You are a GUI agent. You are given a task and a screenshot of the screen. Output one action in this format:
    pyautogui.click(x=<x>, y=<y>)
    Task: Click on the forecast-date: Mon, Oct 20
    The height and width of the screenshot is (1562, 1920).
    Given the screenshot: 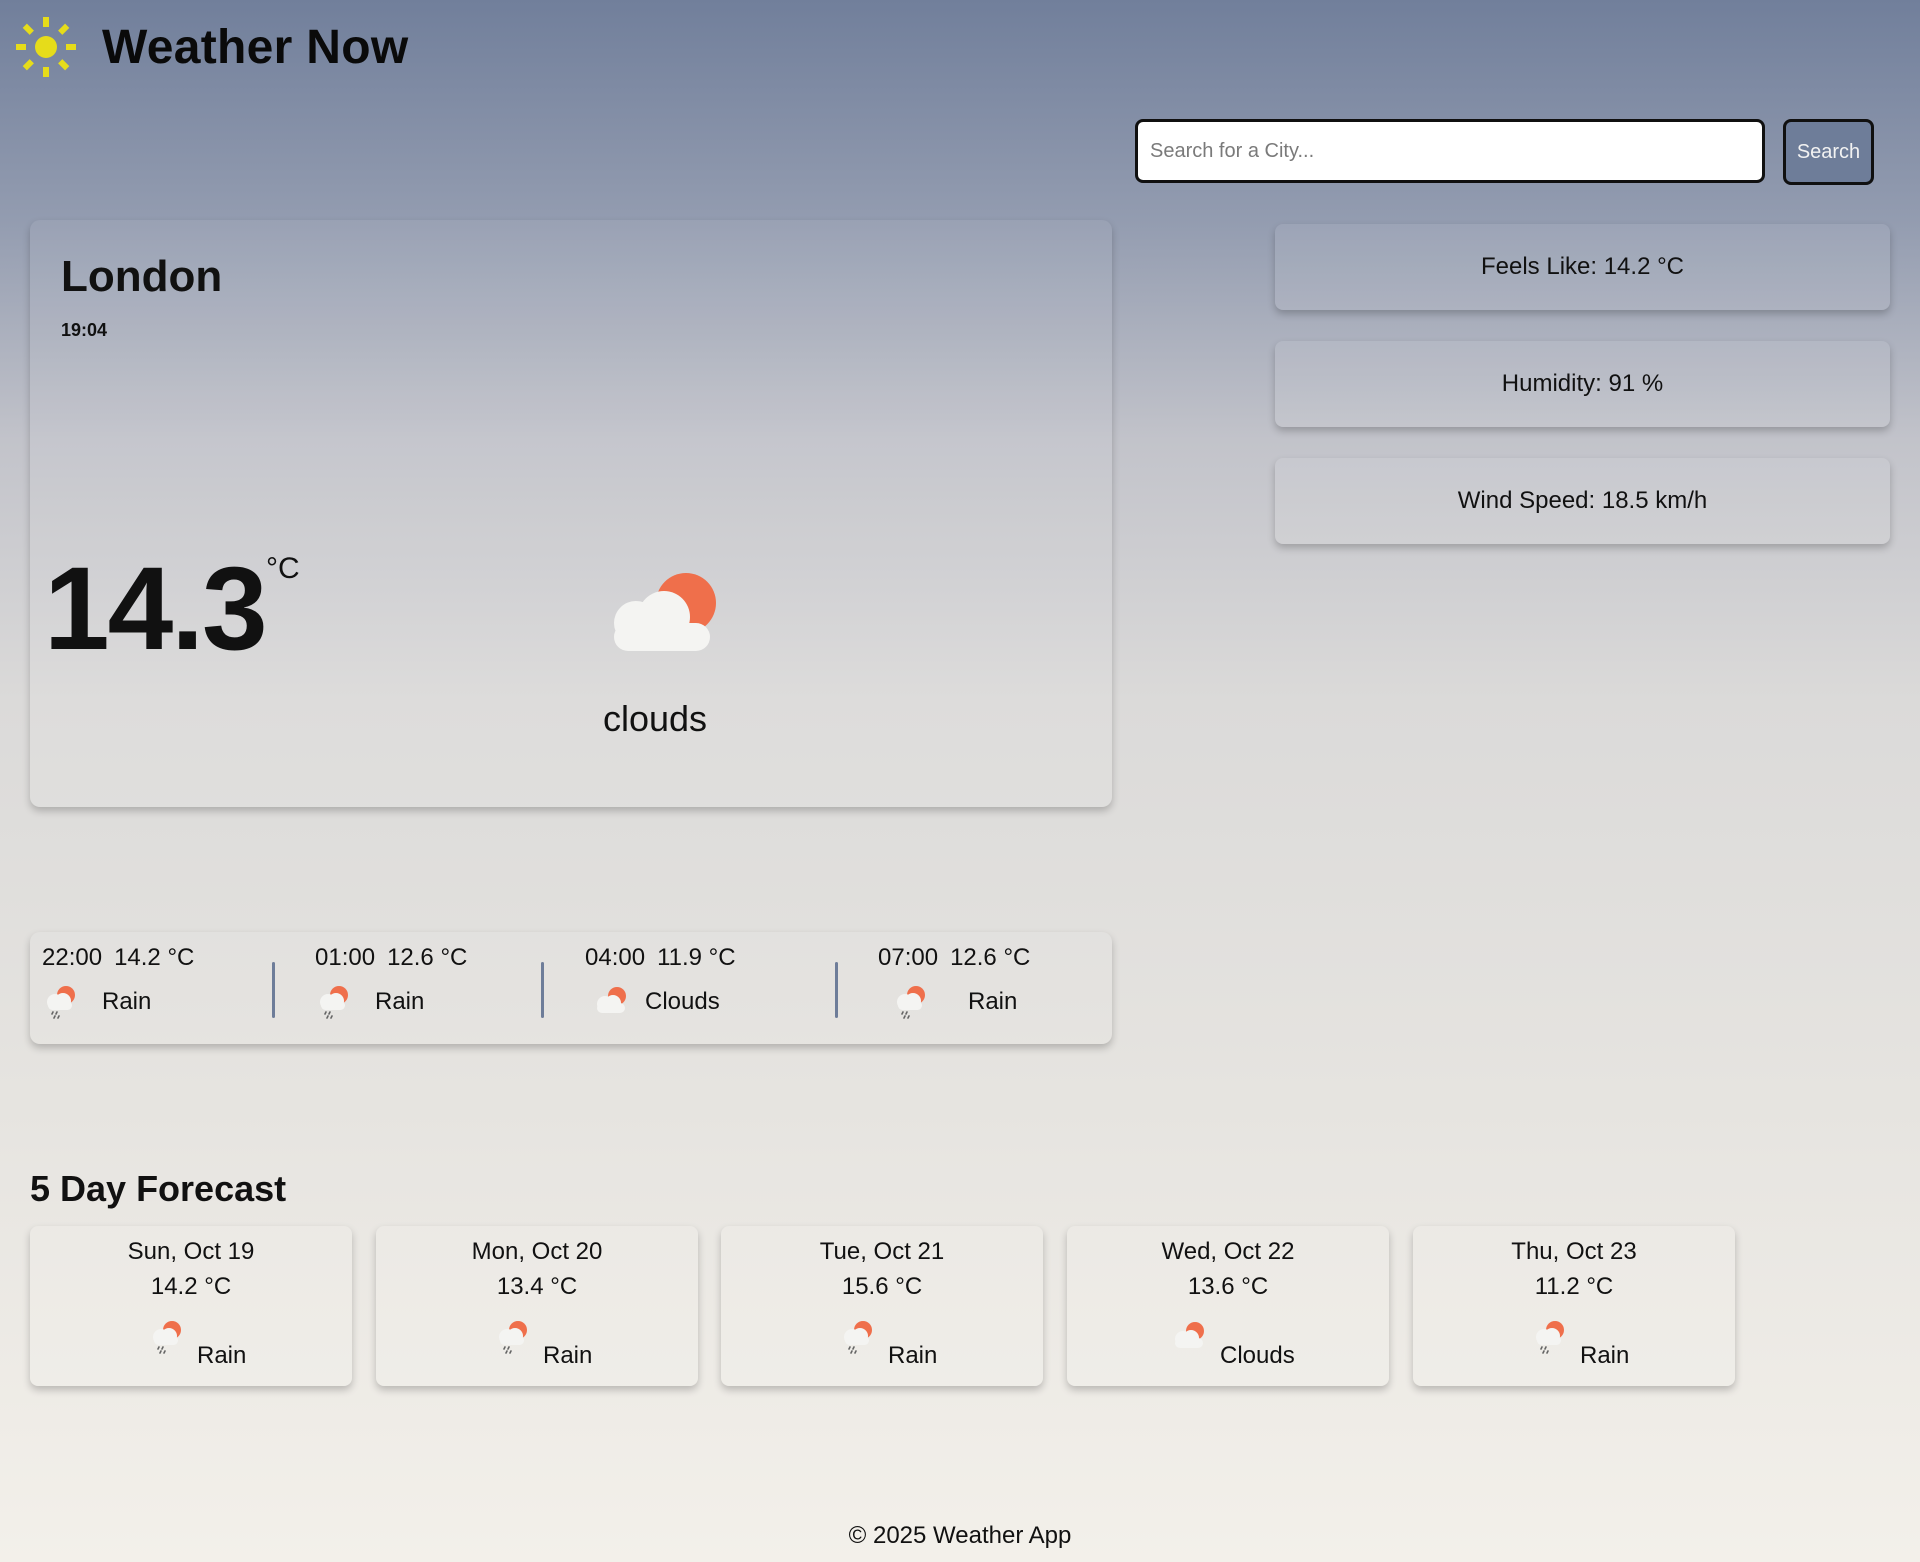 What is the action you would take?
    pyautogui.click(x=537, y=1251)
    